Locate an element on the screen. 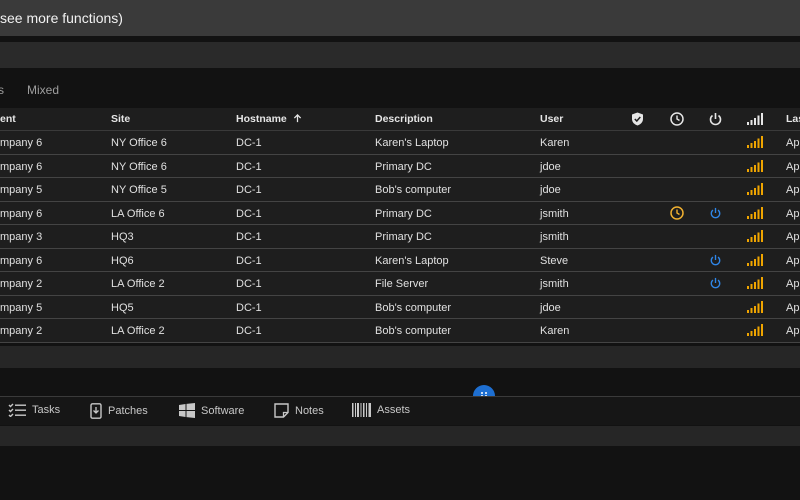 The width and height of the screenshot is (800, 500). table-row: mpany 6 LA Office 6 DC-1 Primary DC jsmith Ap is located at coordinates (400, 213).